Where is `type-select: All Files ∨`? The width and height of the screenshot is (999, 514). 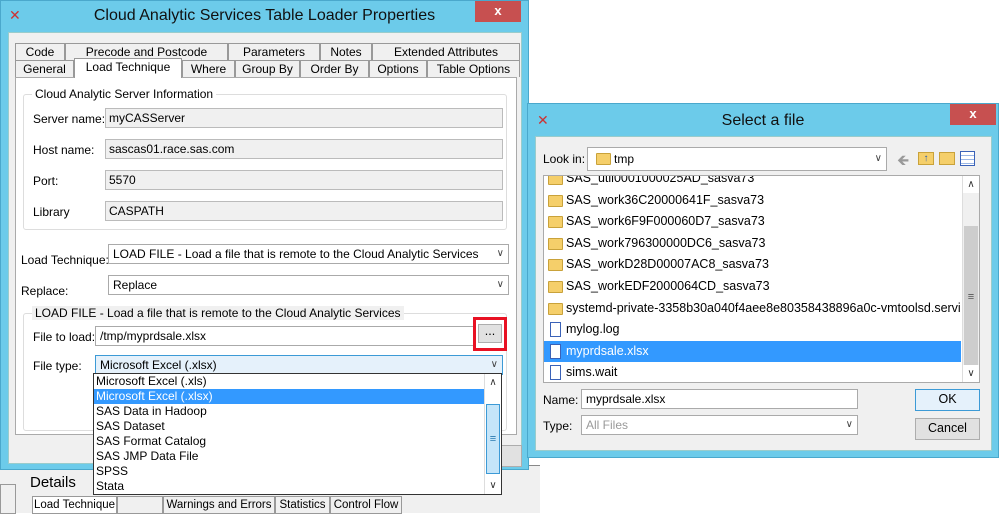
type-select: All Files ∨ is located at coordinates (719, 425).